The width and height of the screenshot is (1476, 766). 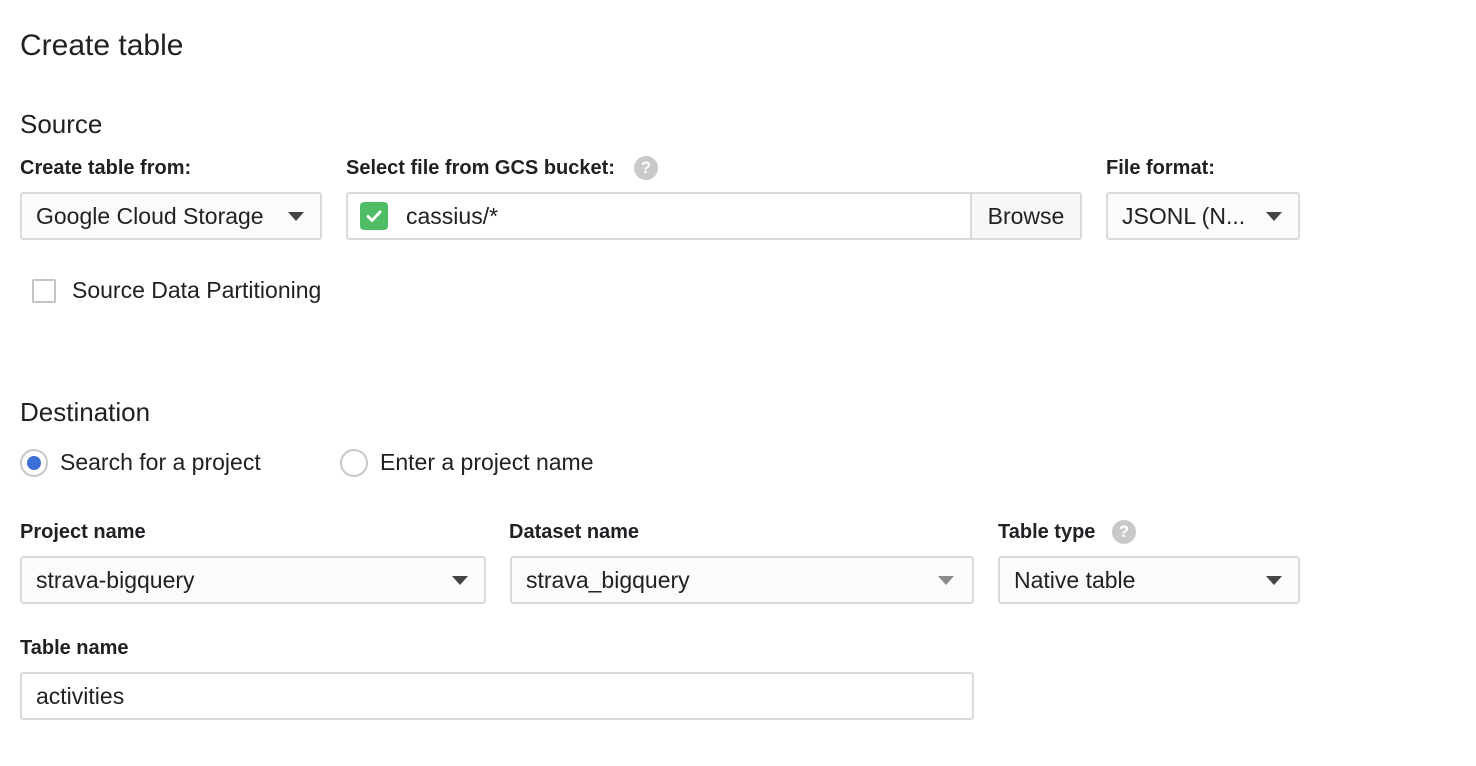 I want to click on source-heading: Source, so click(x=61, y=124).